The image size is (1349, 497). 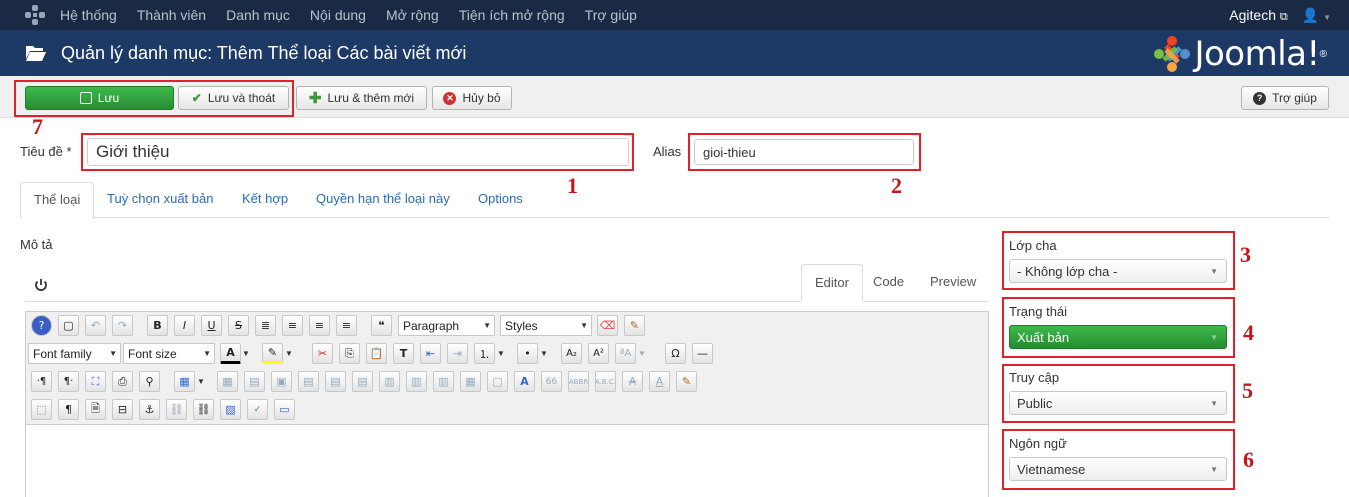 What do you see at coordinates (35, 15) in the screenshot?
I see `joomla-logo-icon` at bounding box center [35, 15].